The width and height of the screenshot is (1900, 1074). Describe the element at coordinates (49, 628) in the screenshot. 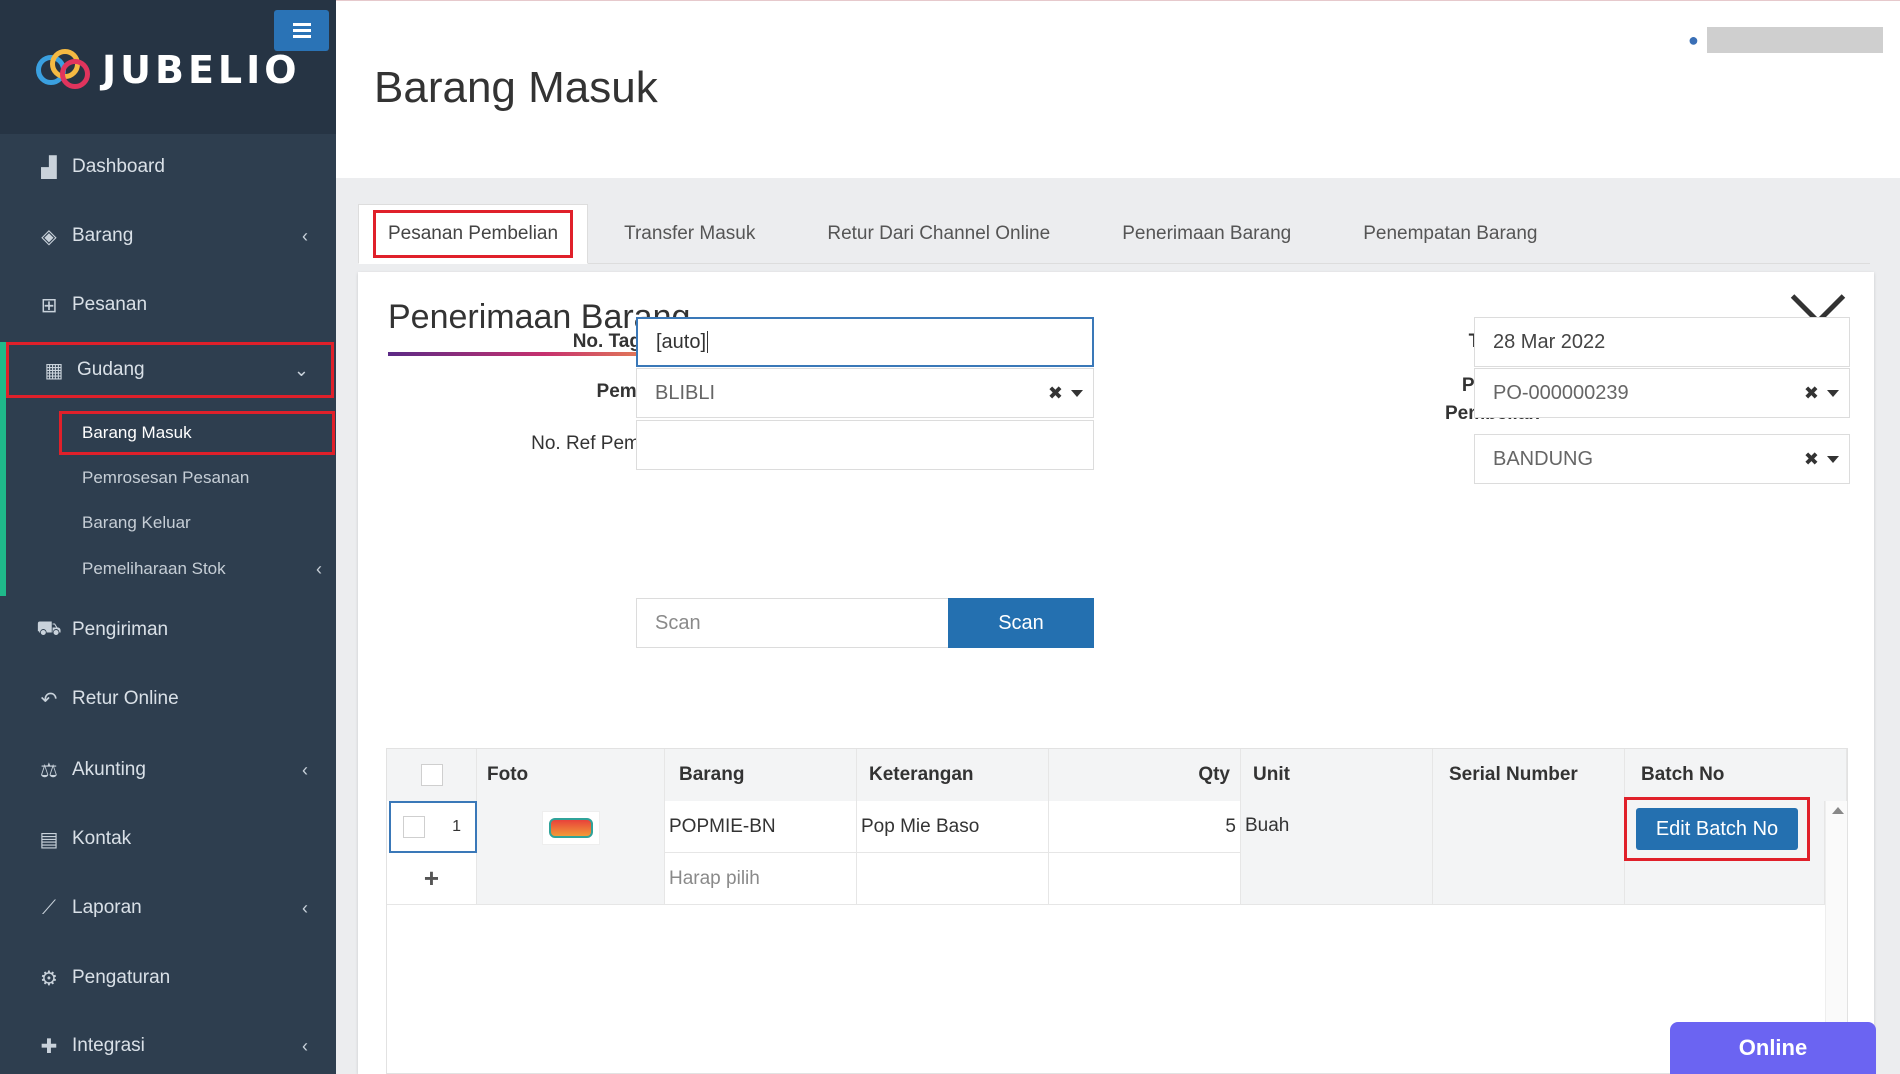

I see `truck-icon: ⛟` at that location.